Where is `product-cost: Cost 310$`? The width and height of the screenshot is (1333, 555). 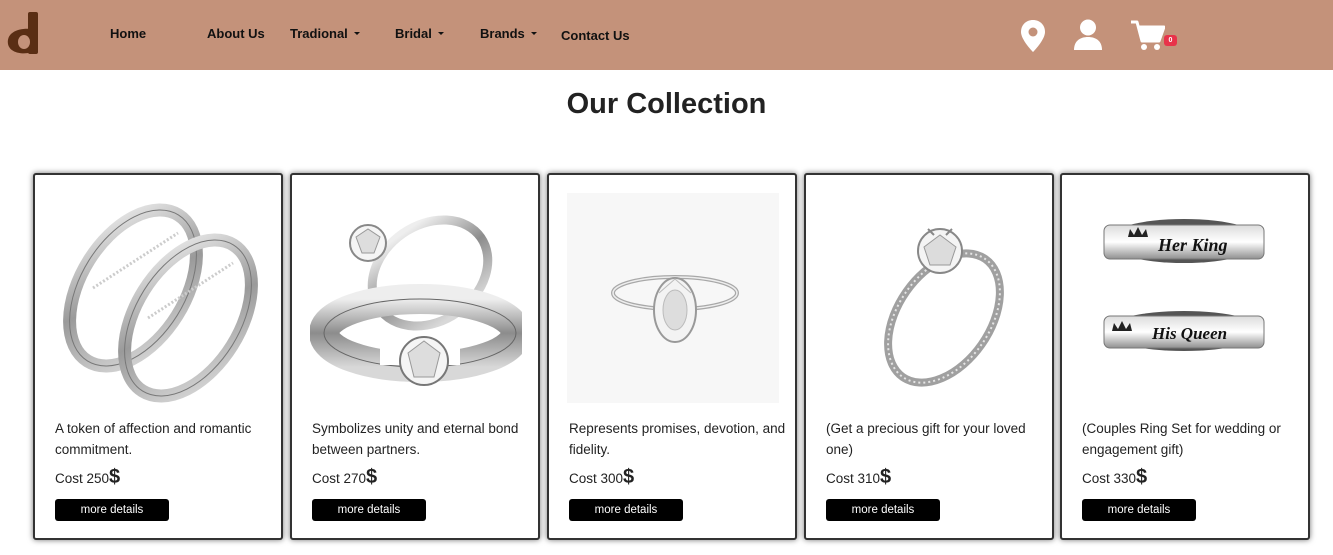
product-cost: Cost 310$ is located at coordinates (859, 477).